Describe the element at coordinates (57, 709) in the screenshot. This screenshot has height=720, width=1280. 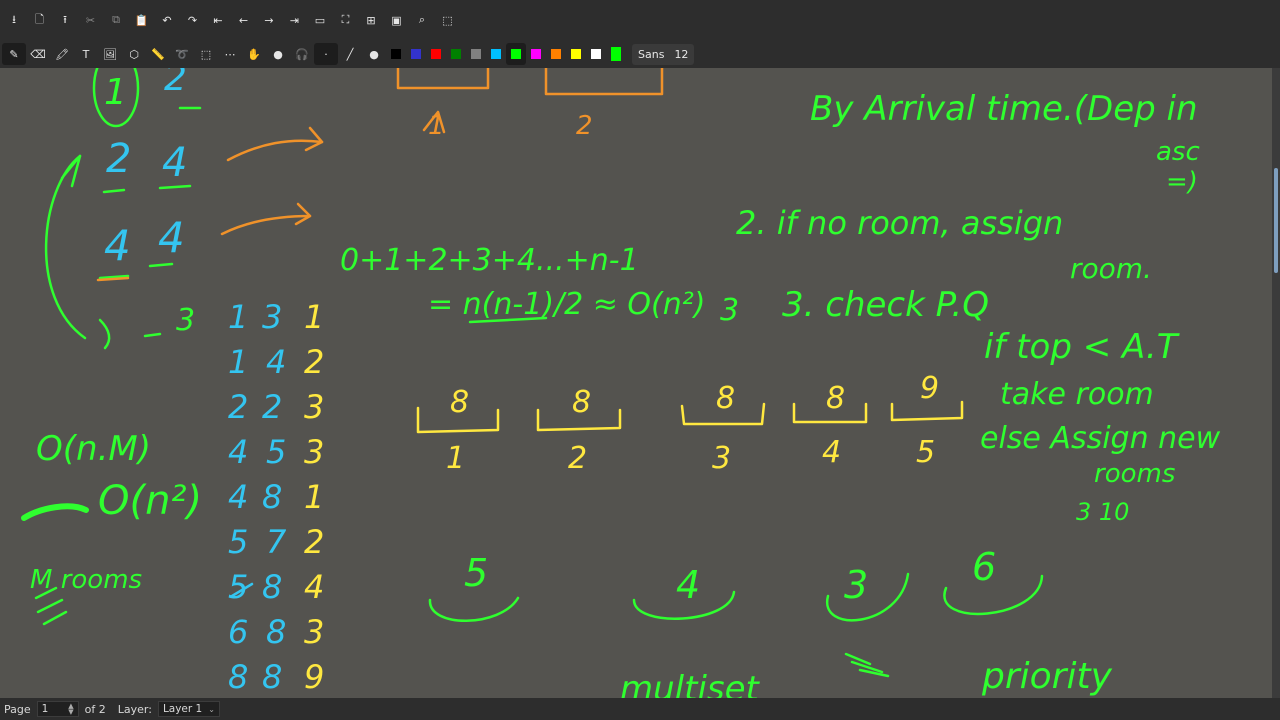
I see `page-spinbox: 1 ▲ ▼` at that location.